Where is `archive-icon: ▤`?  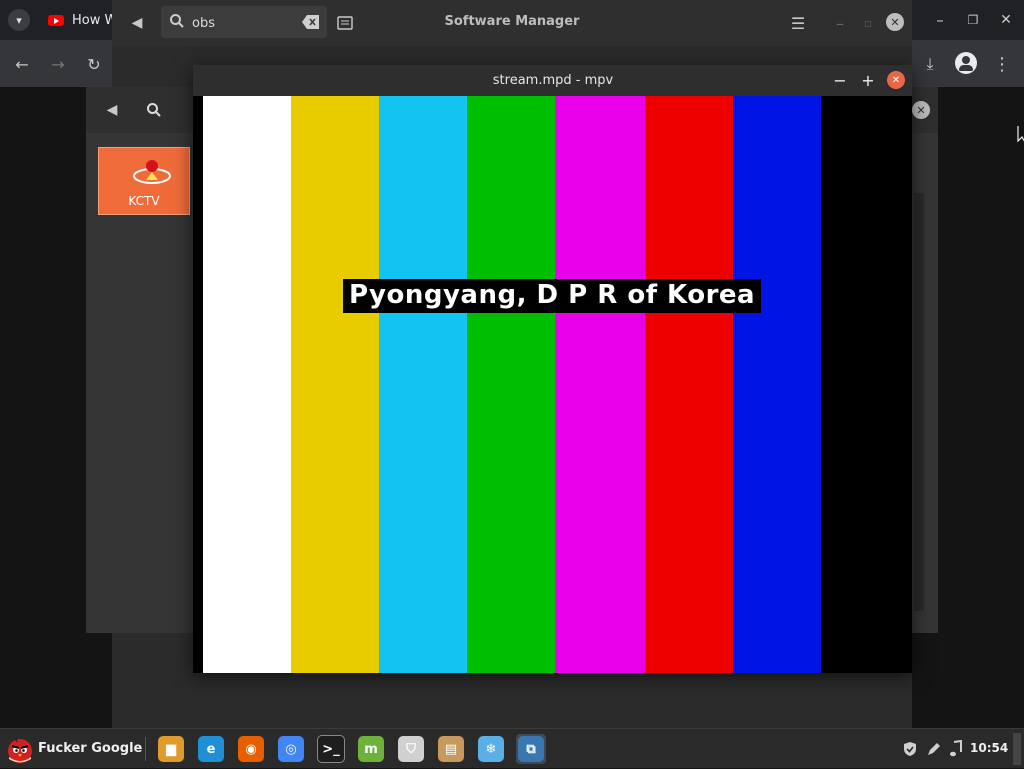
archive-icon: ▤ is located at coordinates (451, 749).